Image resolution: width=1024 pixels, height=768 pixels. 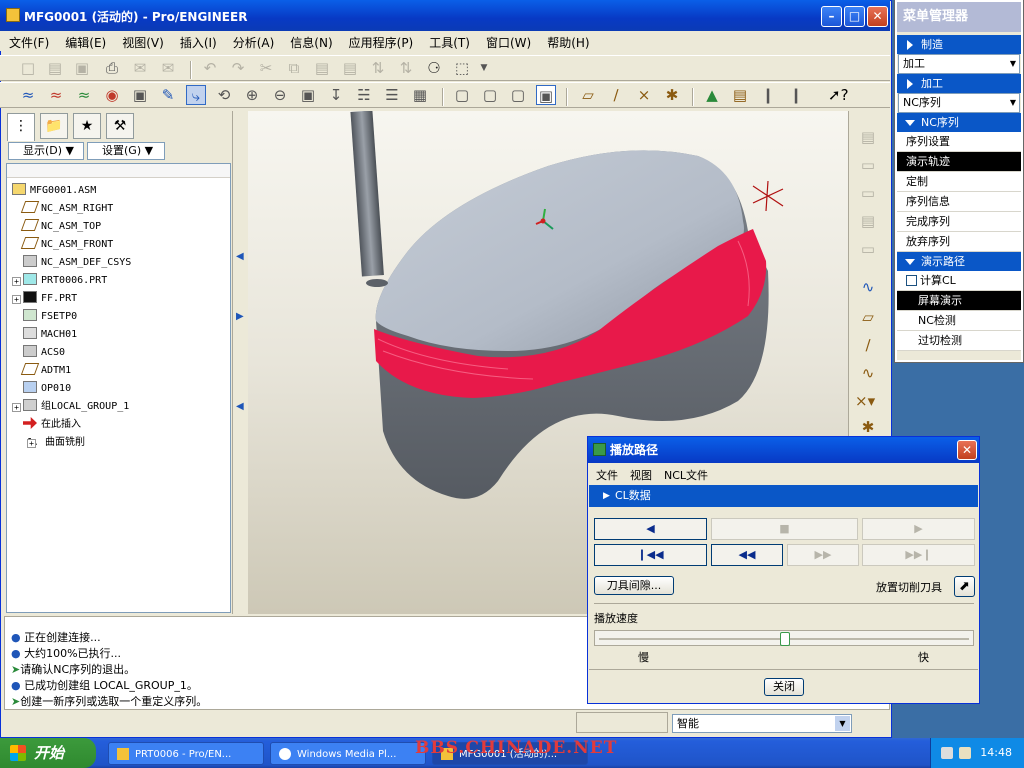 What do you see at coordinates (507, 41) in the screenshot?
I see `menu-window: 窗口(W)` at bounding box center [507, 41].